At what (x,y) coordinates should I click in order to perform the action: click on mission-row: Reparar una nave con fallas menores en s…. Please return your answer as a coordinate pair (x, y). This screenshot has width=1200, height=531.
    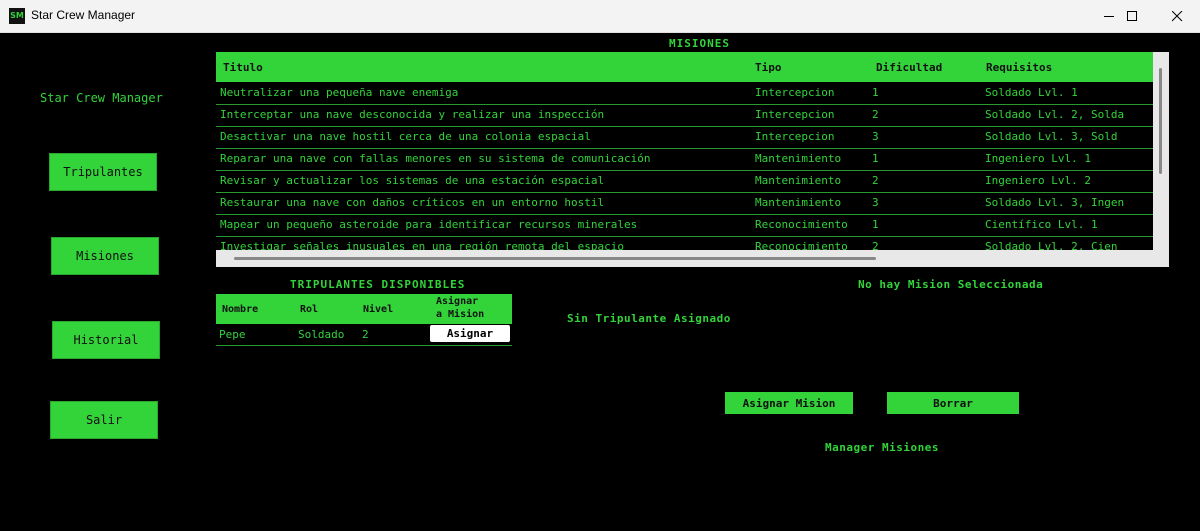
    Looking at the image, I should click on (684, 159).